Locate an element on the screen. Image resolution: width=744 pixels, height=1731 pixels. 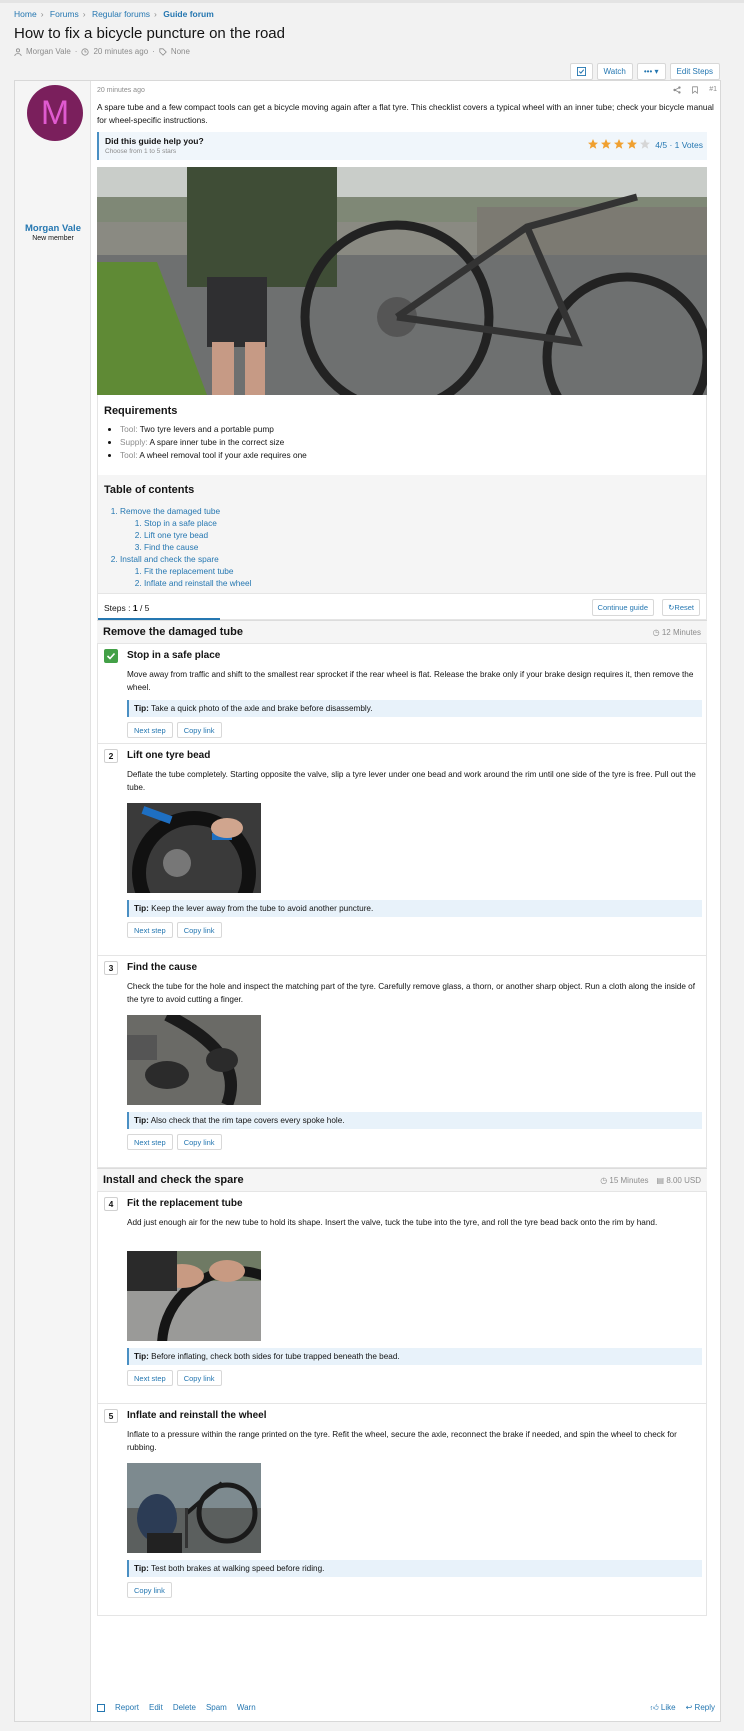
thumbs-up-icon: 👍︎ is located at coordinates (654, 1707).